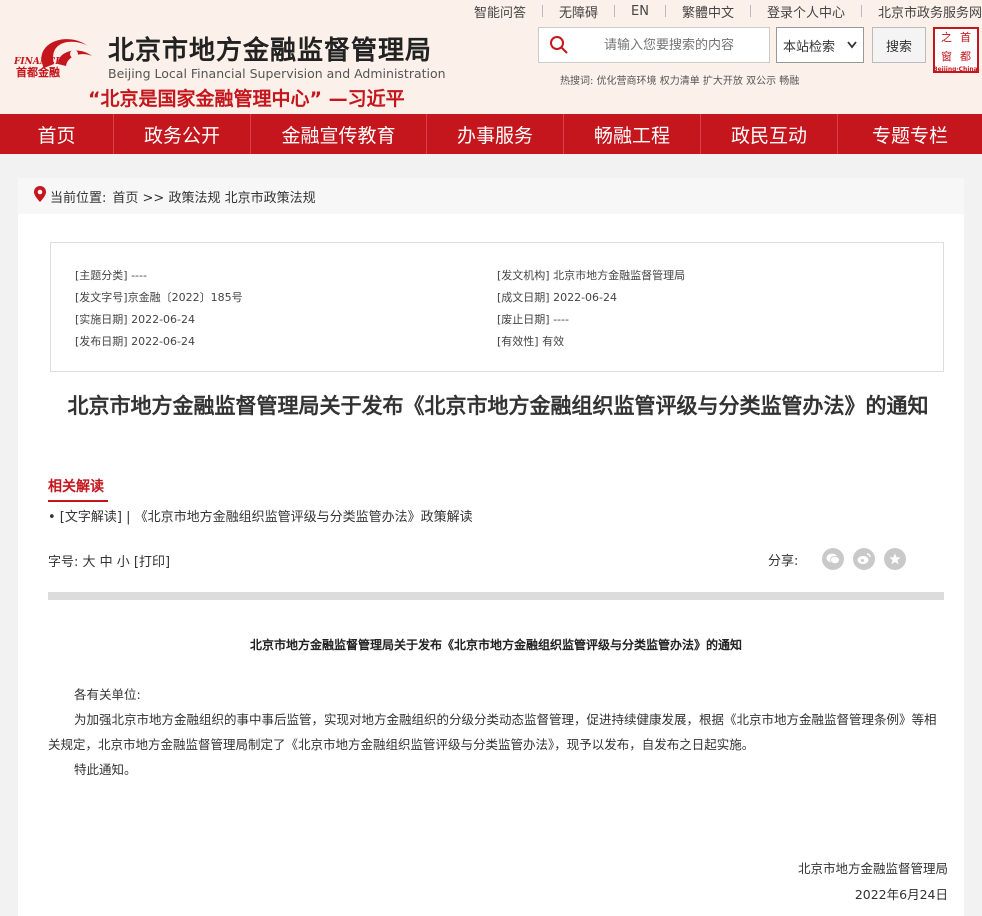 The width and height of the screenshot is (982, 916). What do you see at coordinates (533, 319) in the screenshot?
I see `meta-repeal-date: [废止日期] ----` at bounding box center [533, 319].